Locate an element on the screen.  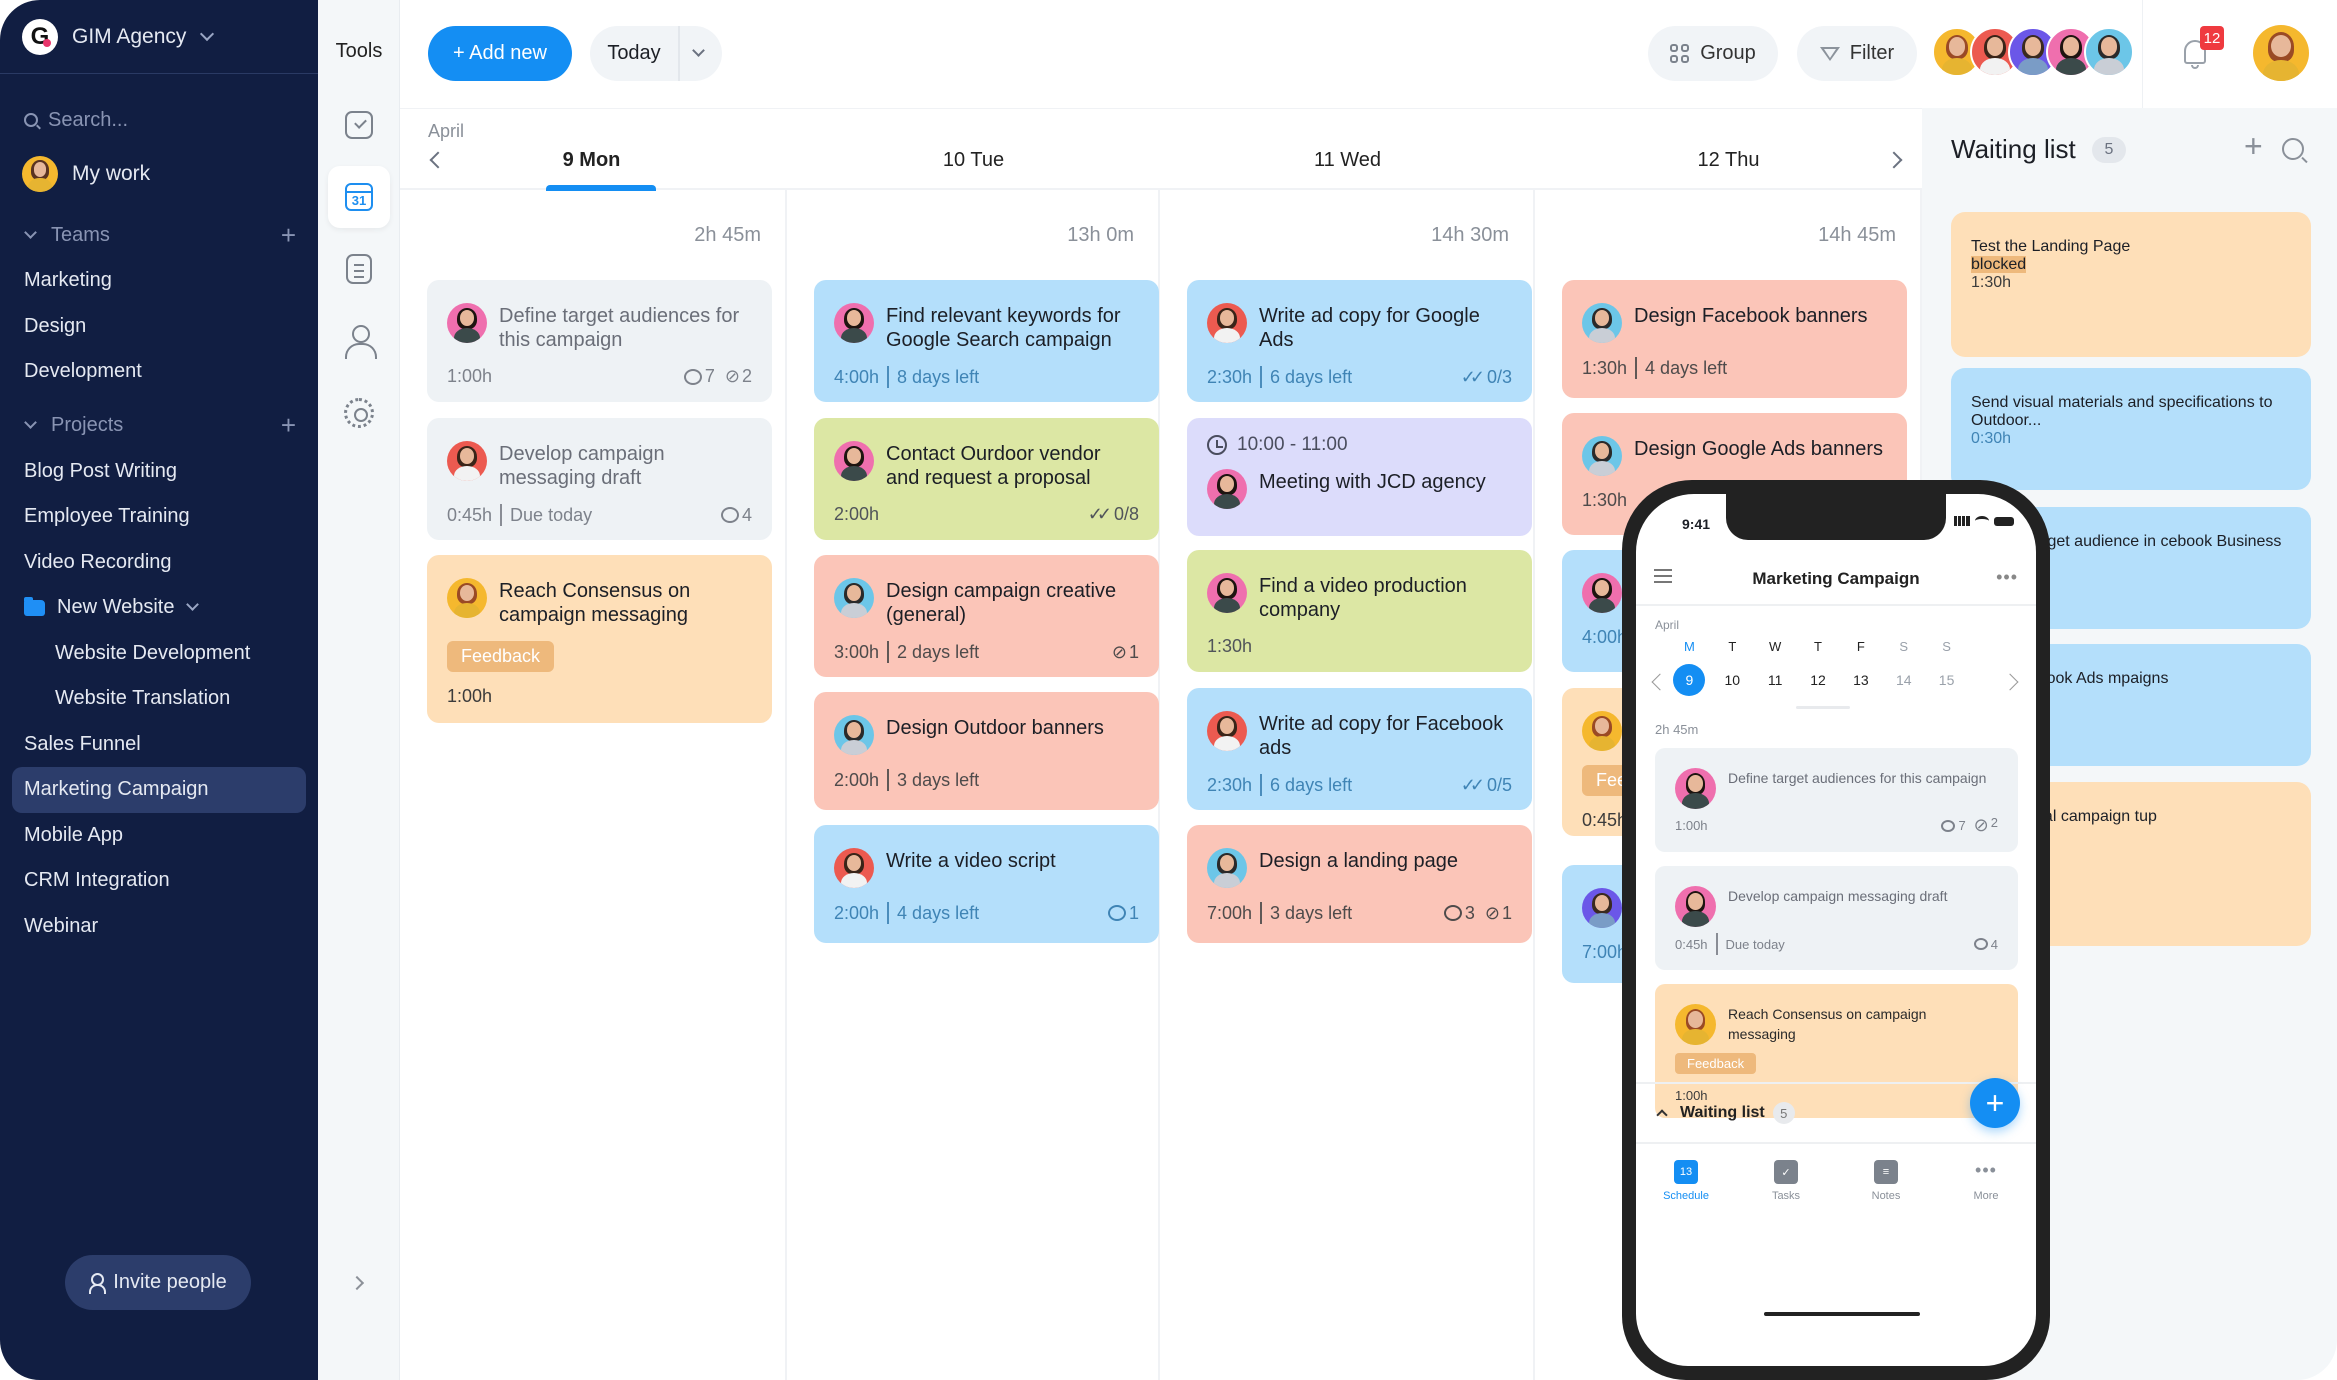
day-total: 2h 45m is located at coordinates (727, 235).